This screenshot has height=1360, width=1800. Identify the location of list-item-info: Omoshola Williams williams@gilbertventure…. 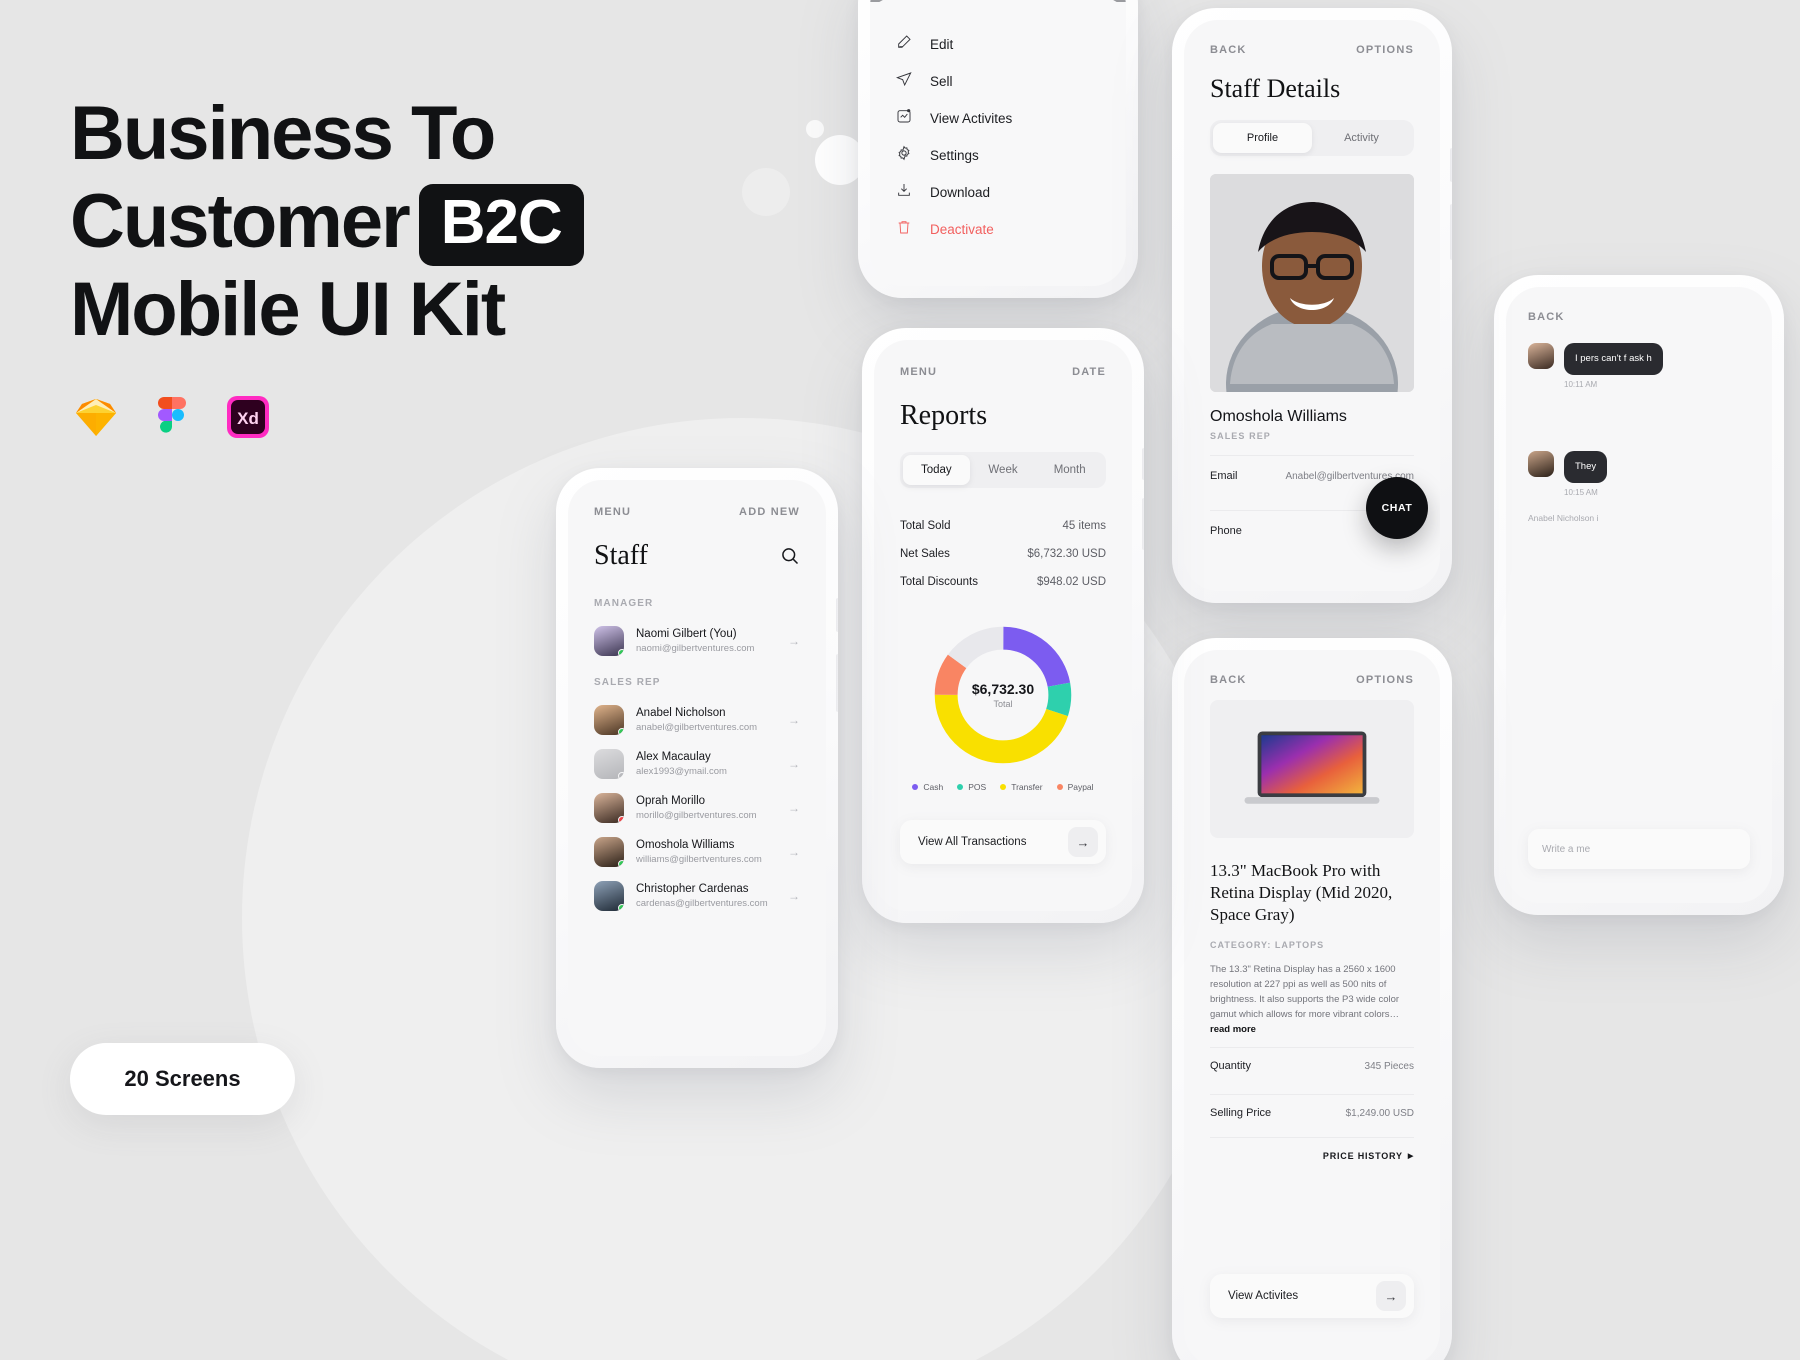
(706, 852).